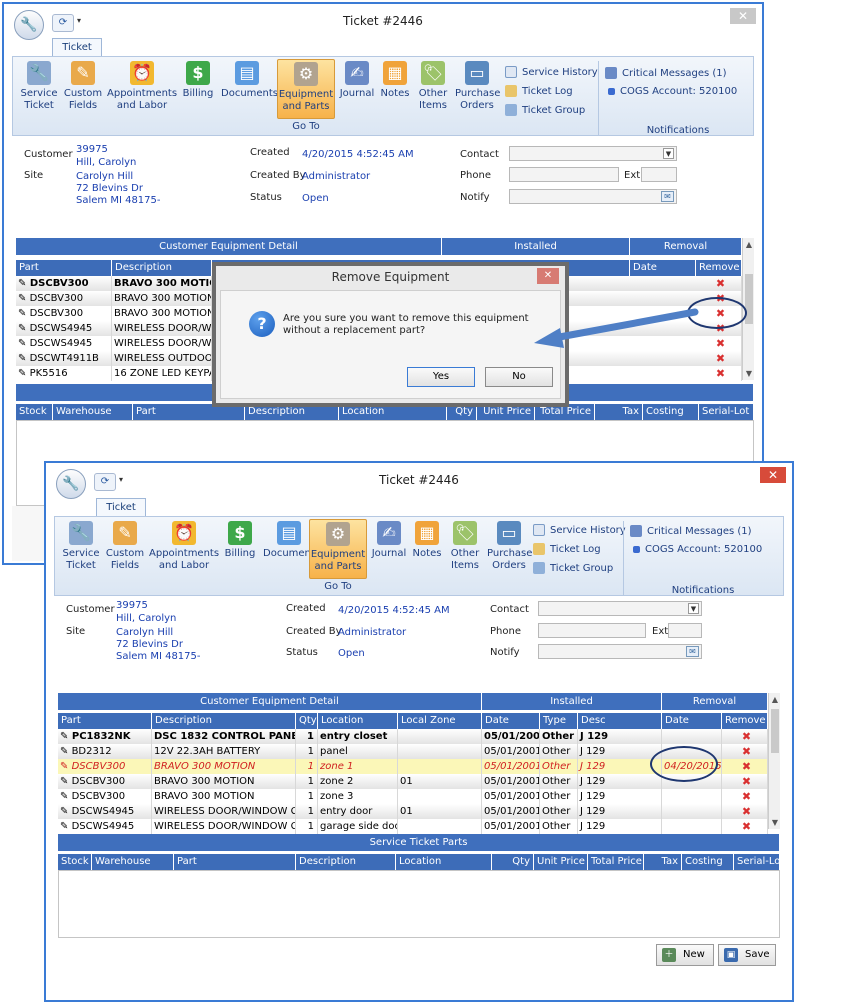 Image resolution: width=852 pixels, height=1005 pixels. Describe the element at coordinates (757, 862) in the screenshot. I see `col-serial-lot: Serial-Lot` at that location.